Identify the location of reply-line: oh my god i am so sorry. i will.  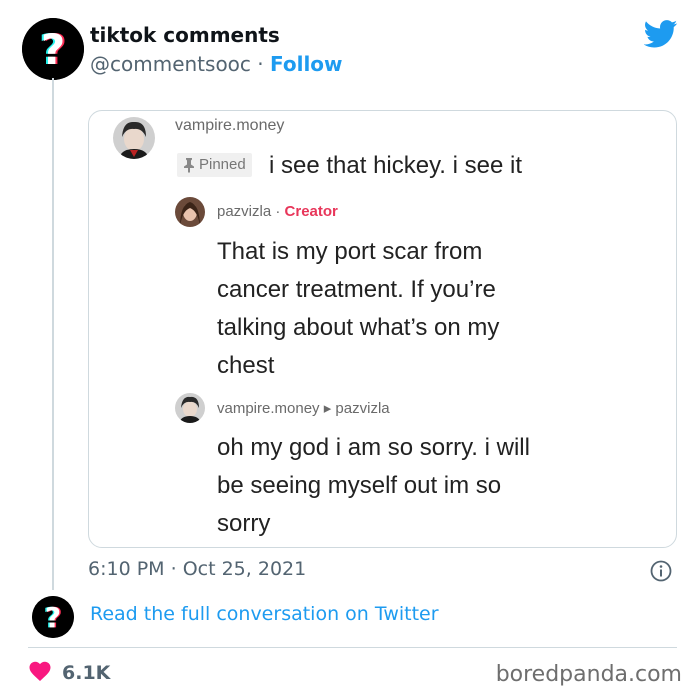
(373, 447).